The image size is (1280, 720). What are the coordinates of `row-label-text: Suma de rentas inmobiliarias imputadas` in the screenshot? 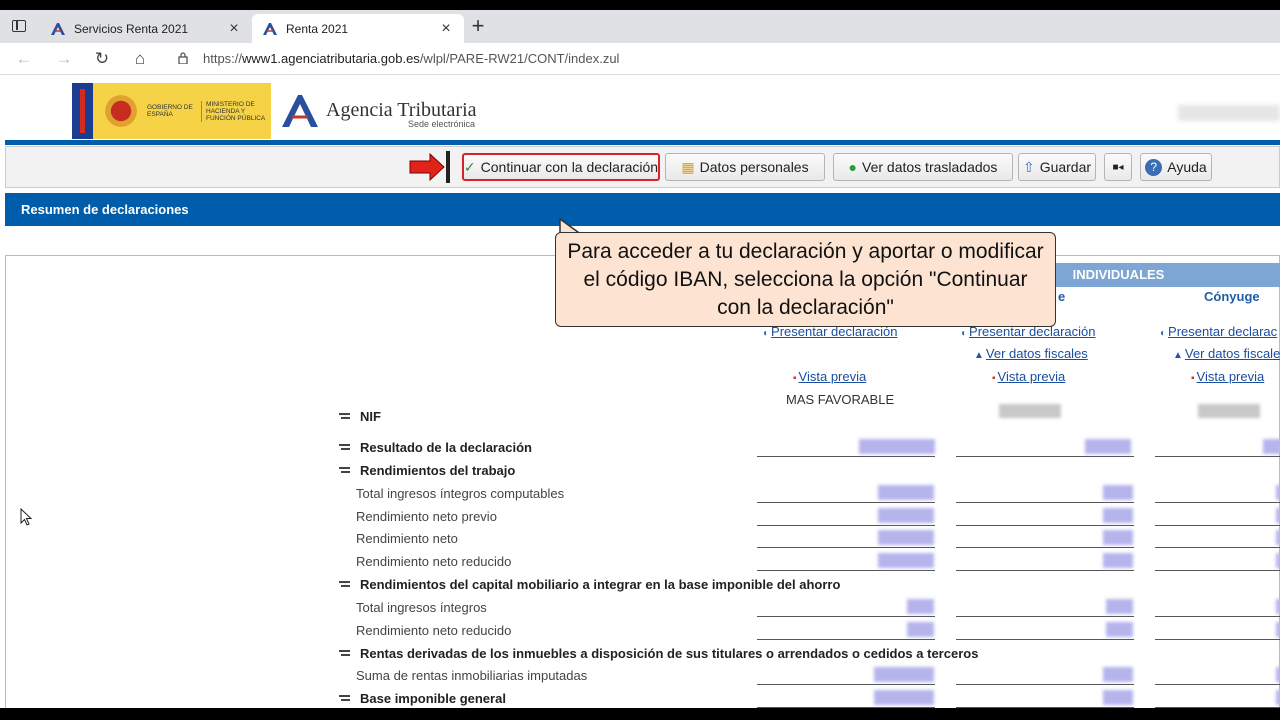 It's located at (472, 675).